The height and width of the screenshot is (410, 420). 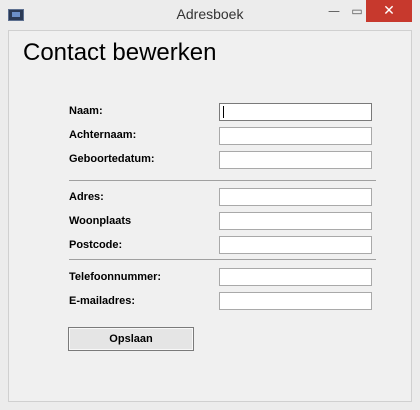 What do you see at coordinates (112, 159) in the screenshot?
I see `geboortedatum-label: Geboortedatum:` at bounding box center [112, 159].